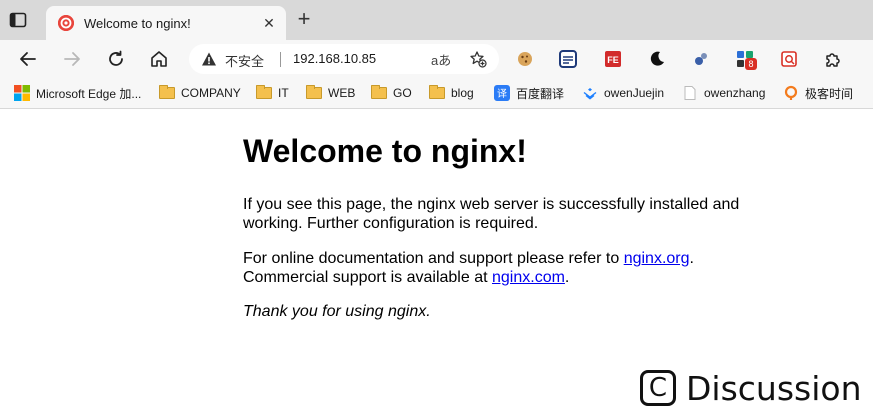 This screenshot has width=873, height=420. Describe the element at coordinates (657, 59) in the screenshot. I see `dark-mode-extension-icon` at that location.